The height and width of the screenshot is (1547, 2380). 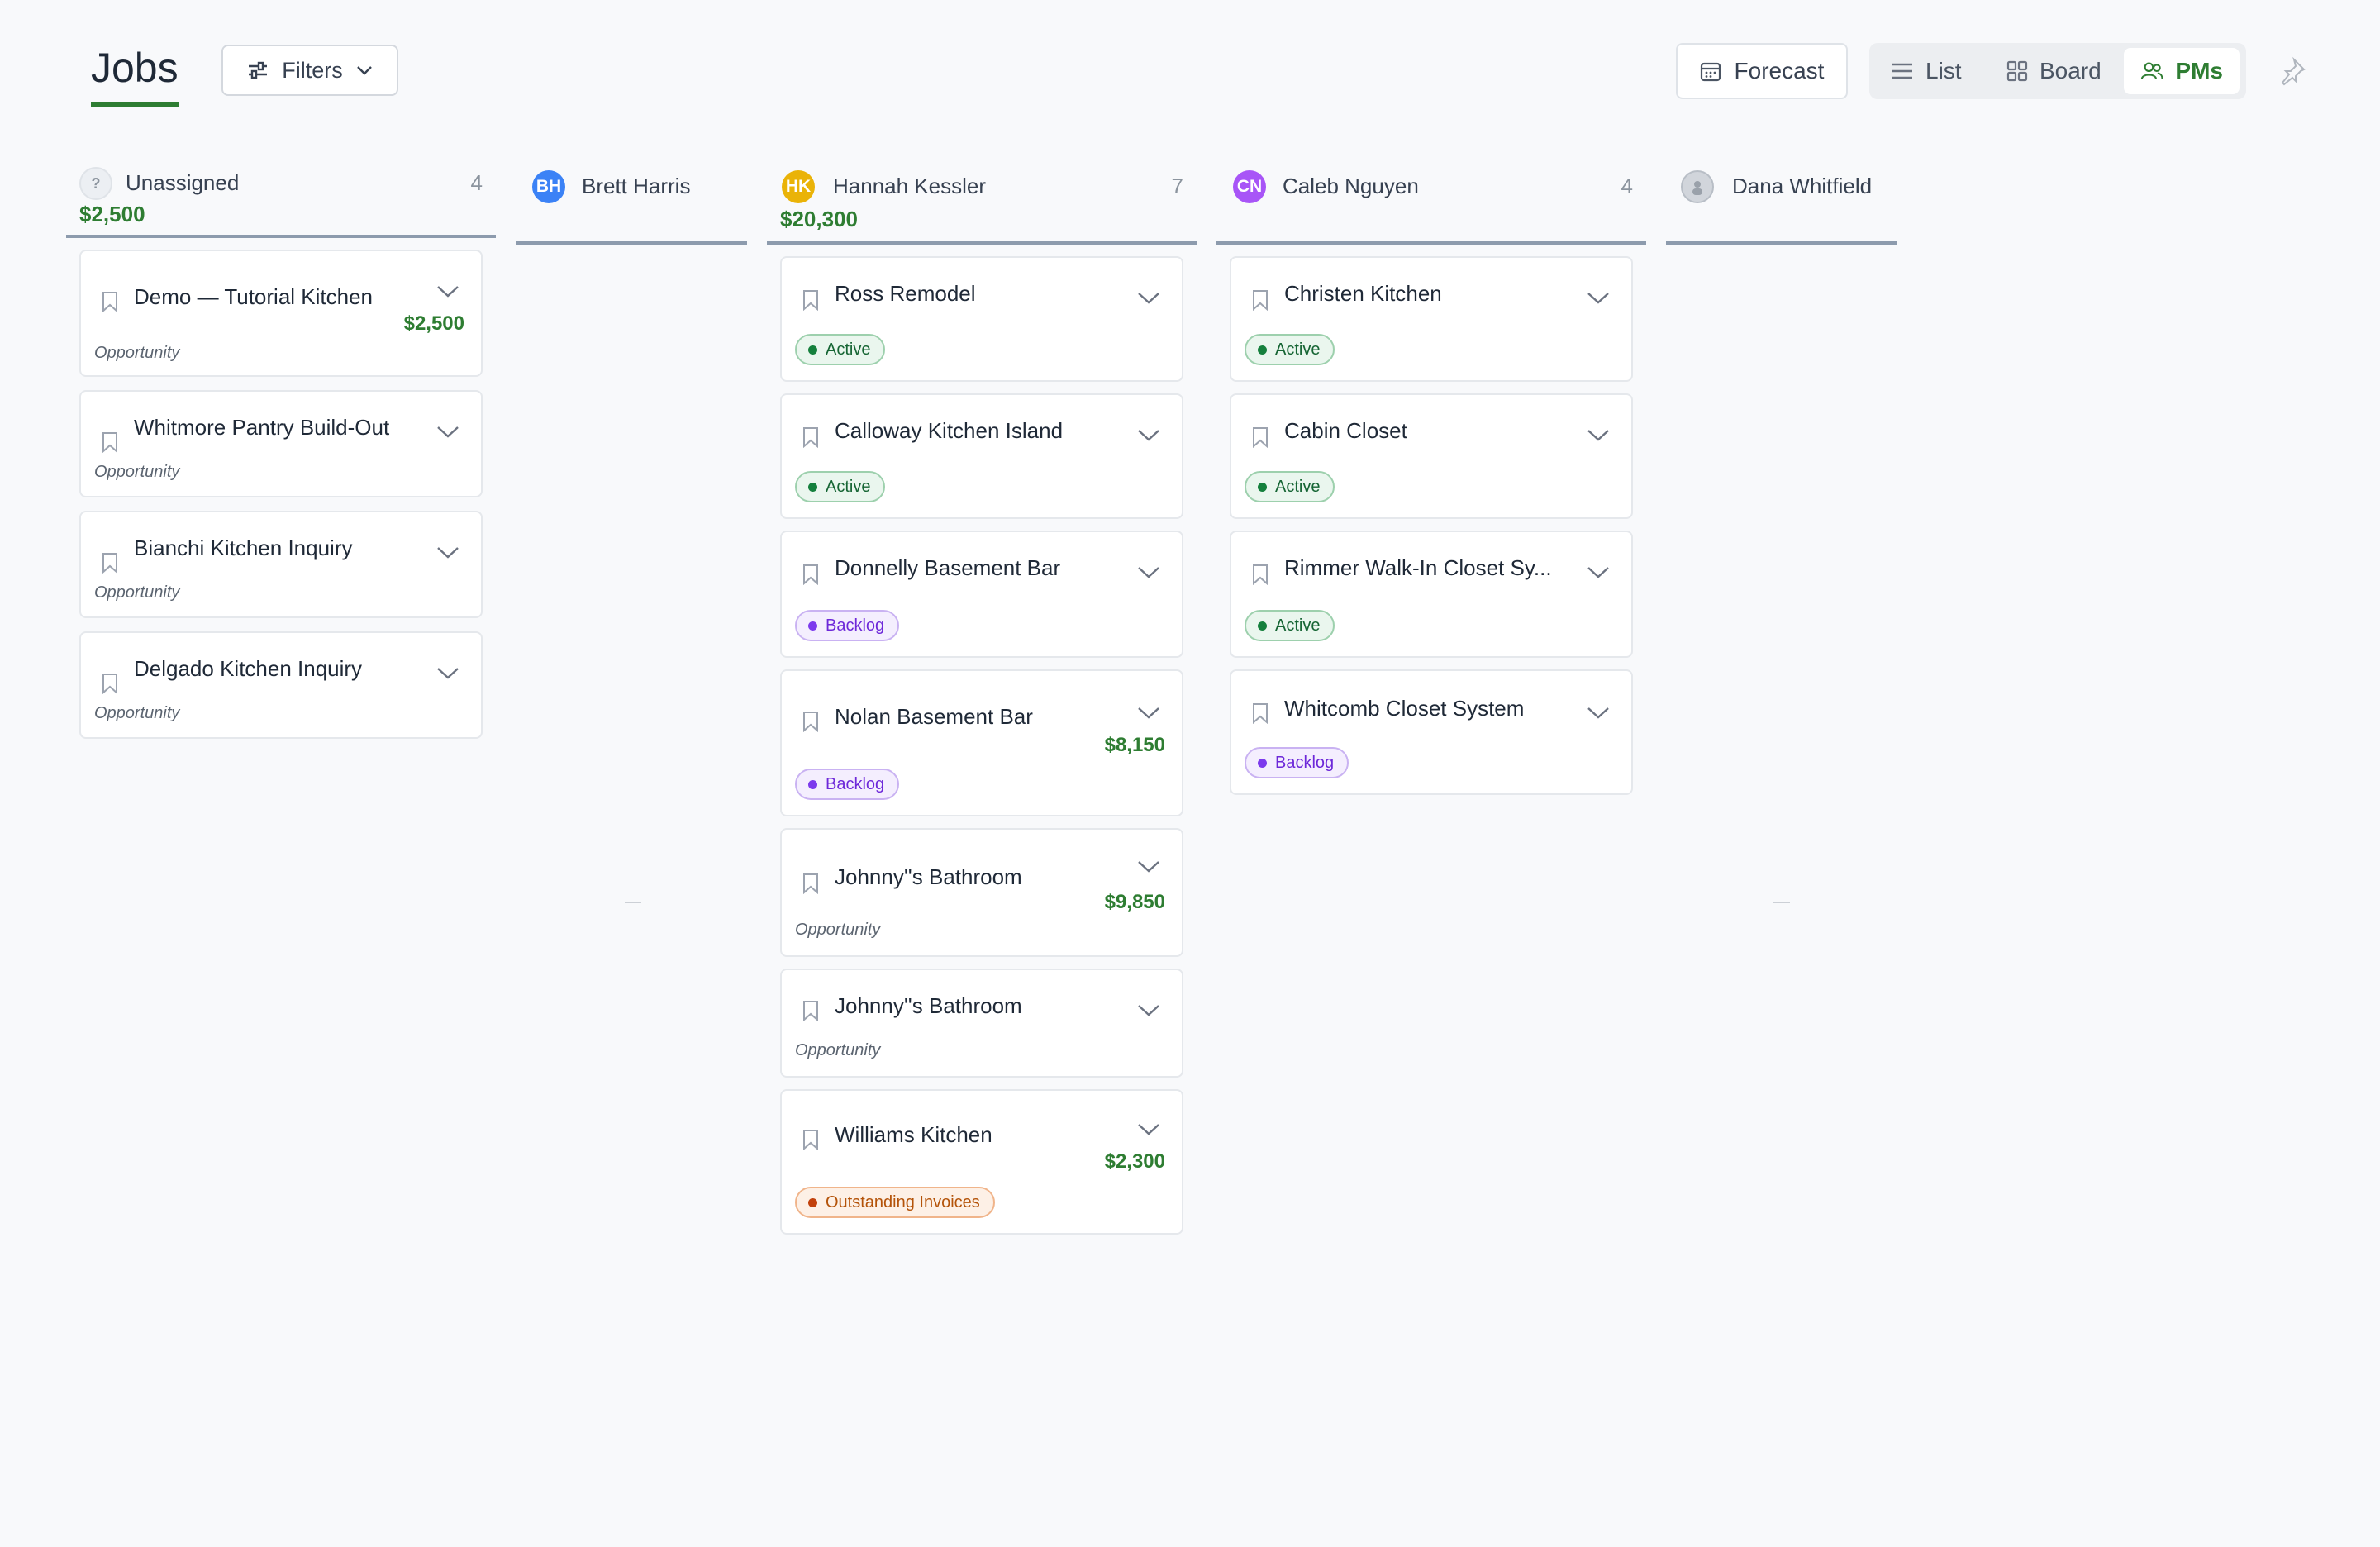 What do you see at coordinates (1902, 71) in the screenshot?
I see `list-icon` at bounding box center [1902, 71].